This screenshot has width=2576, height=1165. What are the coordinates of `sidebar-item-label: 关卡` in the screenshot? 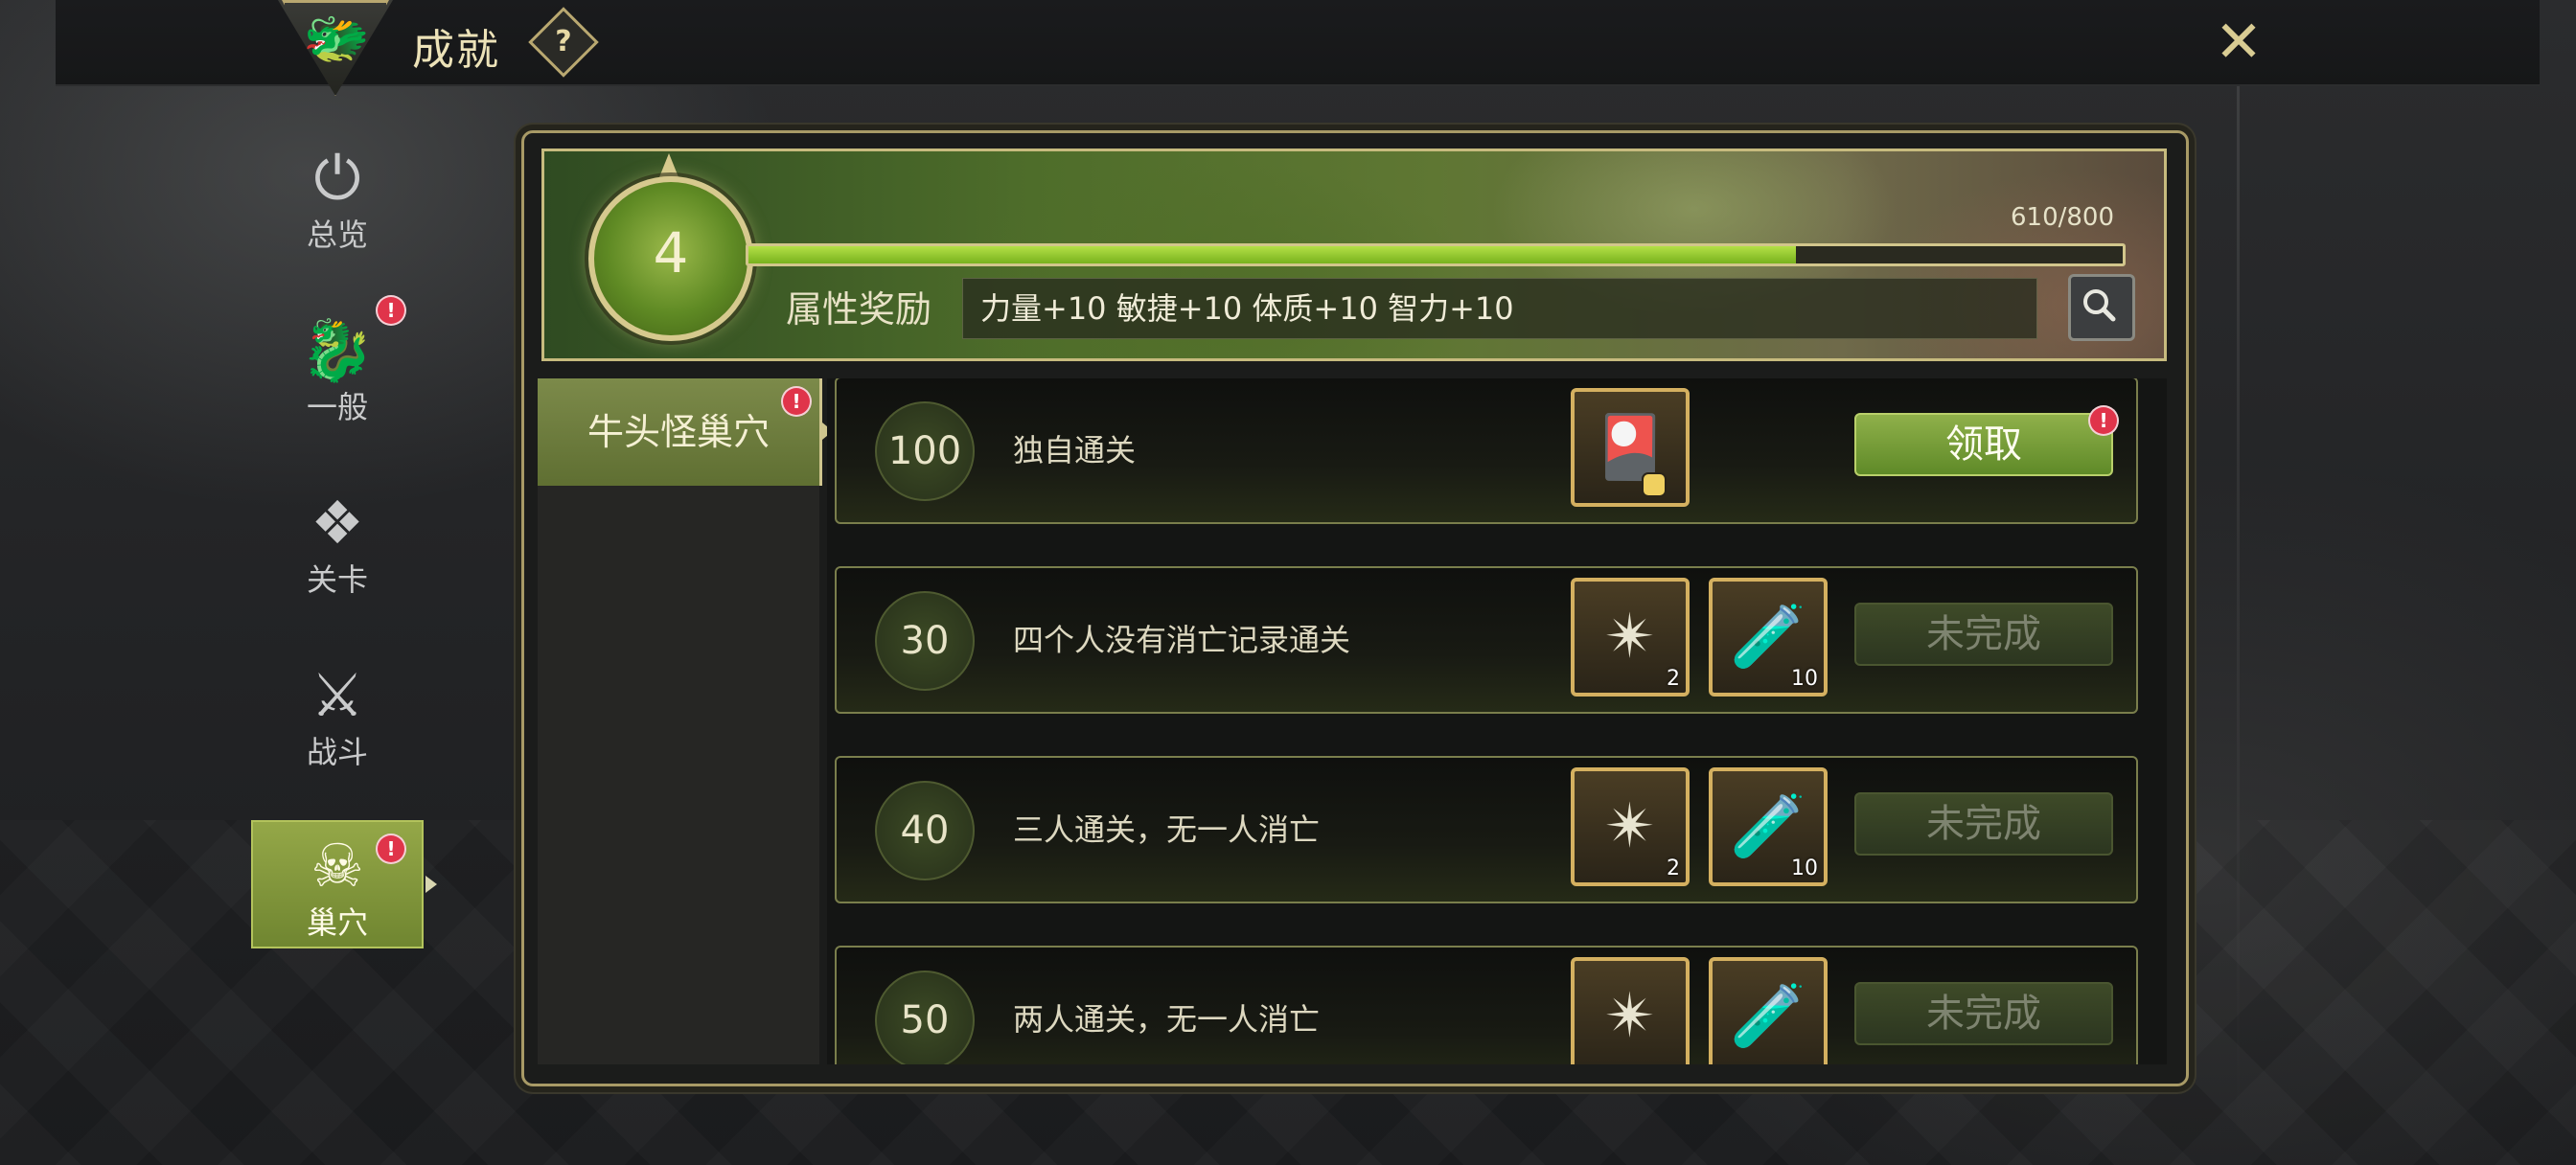 It's located at (337, 580).